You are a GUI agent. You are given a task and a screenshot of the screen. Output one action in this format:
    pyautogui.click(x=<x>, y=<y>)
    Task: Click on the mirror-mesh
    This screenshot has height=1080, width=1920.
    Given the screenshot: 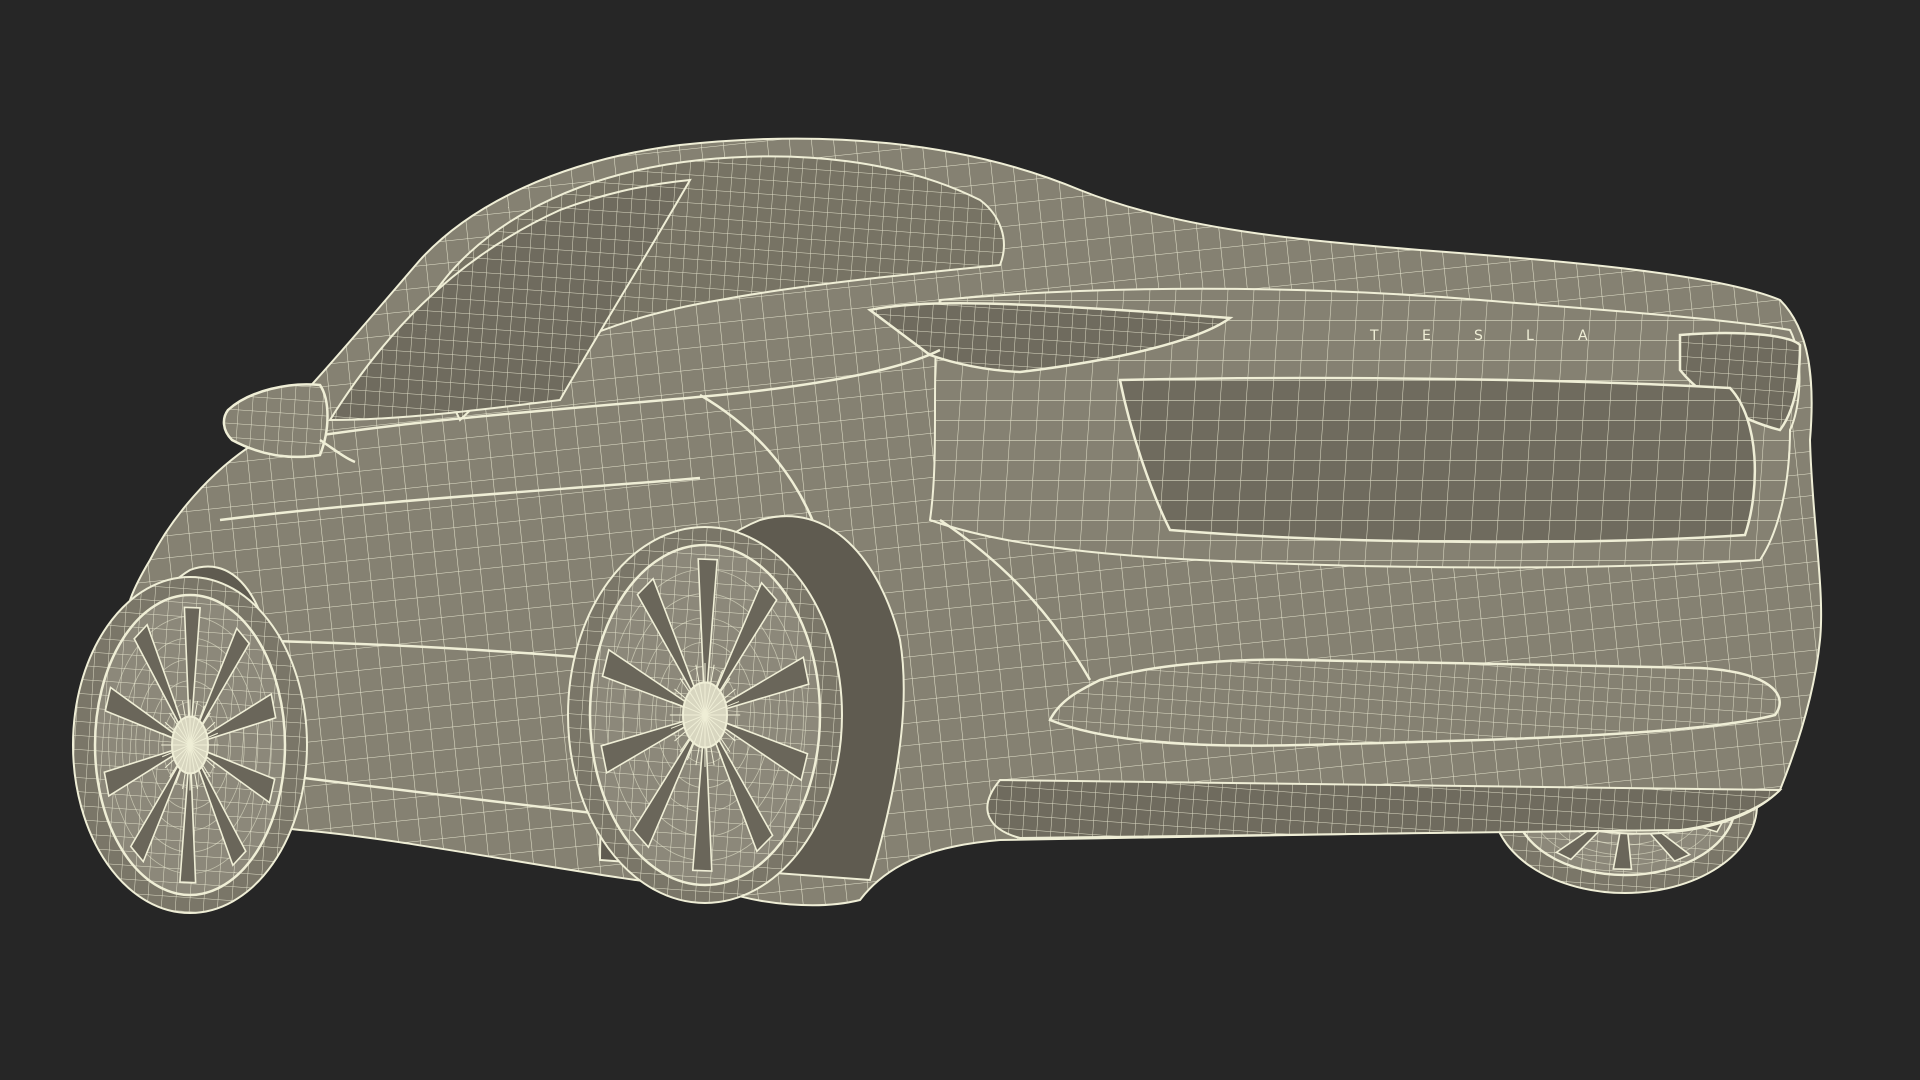 What is the action you would take?
    pyautogui.click(x=275, y=420)
    